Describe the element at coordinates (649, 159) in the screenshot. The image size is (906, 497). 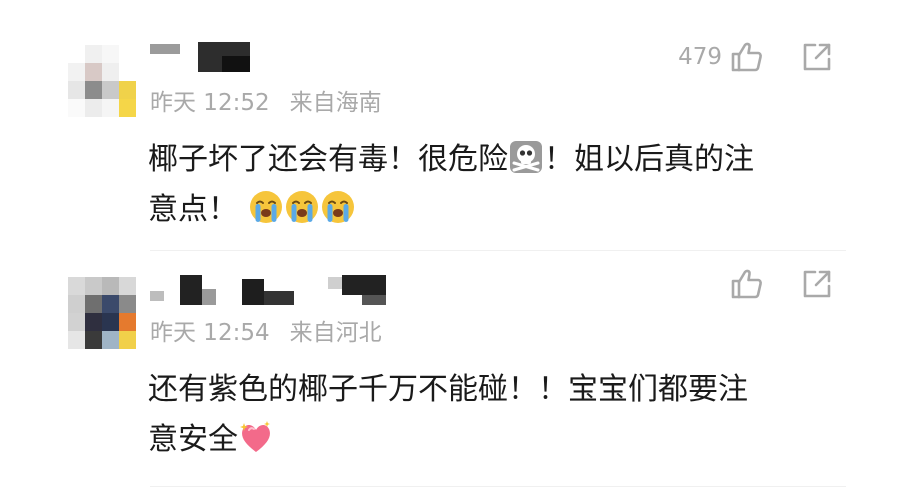
I see `comment-text-part: ！姐以后真的注` at that location.